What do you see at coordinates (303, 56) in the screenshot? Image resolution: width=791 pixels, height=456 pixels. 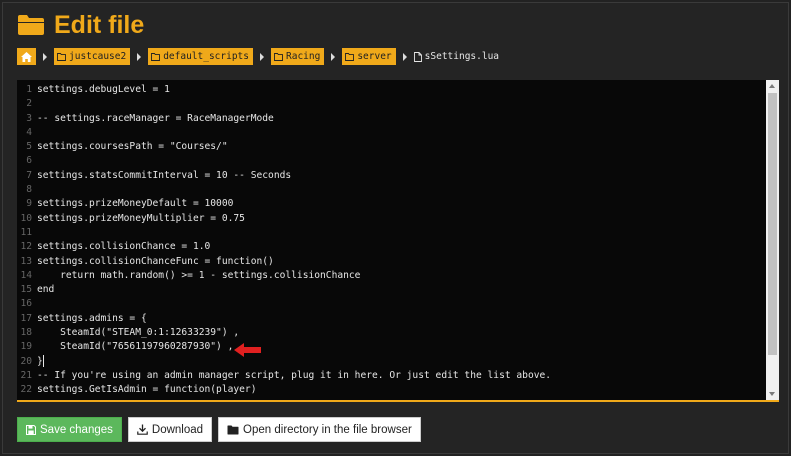 I see `breadcrumb-folder-label: Racing` at bounding box center [303, 56].